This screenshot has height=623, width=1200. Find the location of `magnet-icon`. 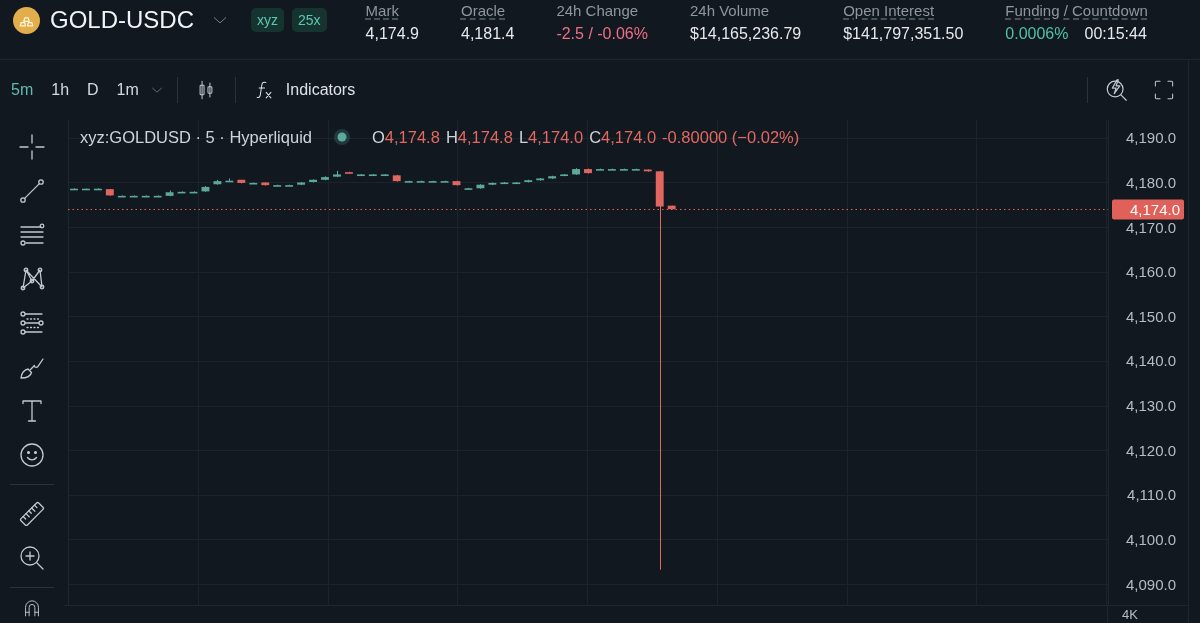

magnet-icon is located at coordinates (32, 608).